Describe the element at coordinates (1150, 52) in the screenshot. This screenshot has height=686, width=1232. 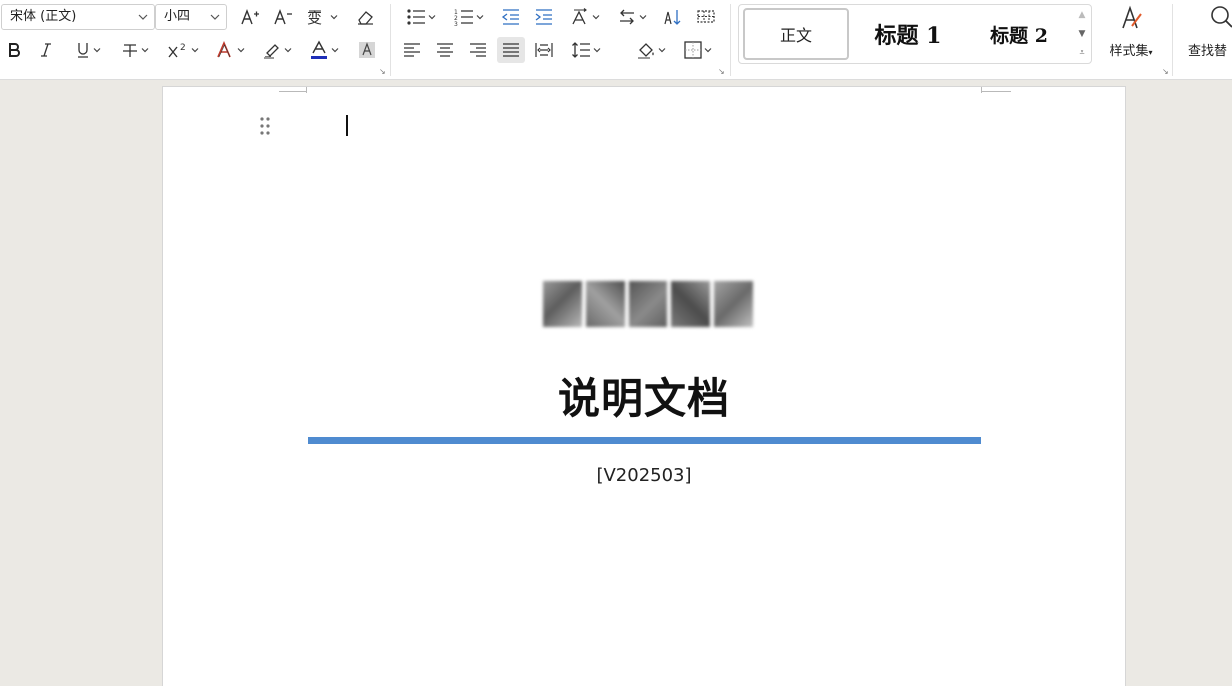
I see `chevron-down-icon: ▾` at that location.